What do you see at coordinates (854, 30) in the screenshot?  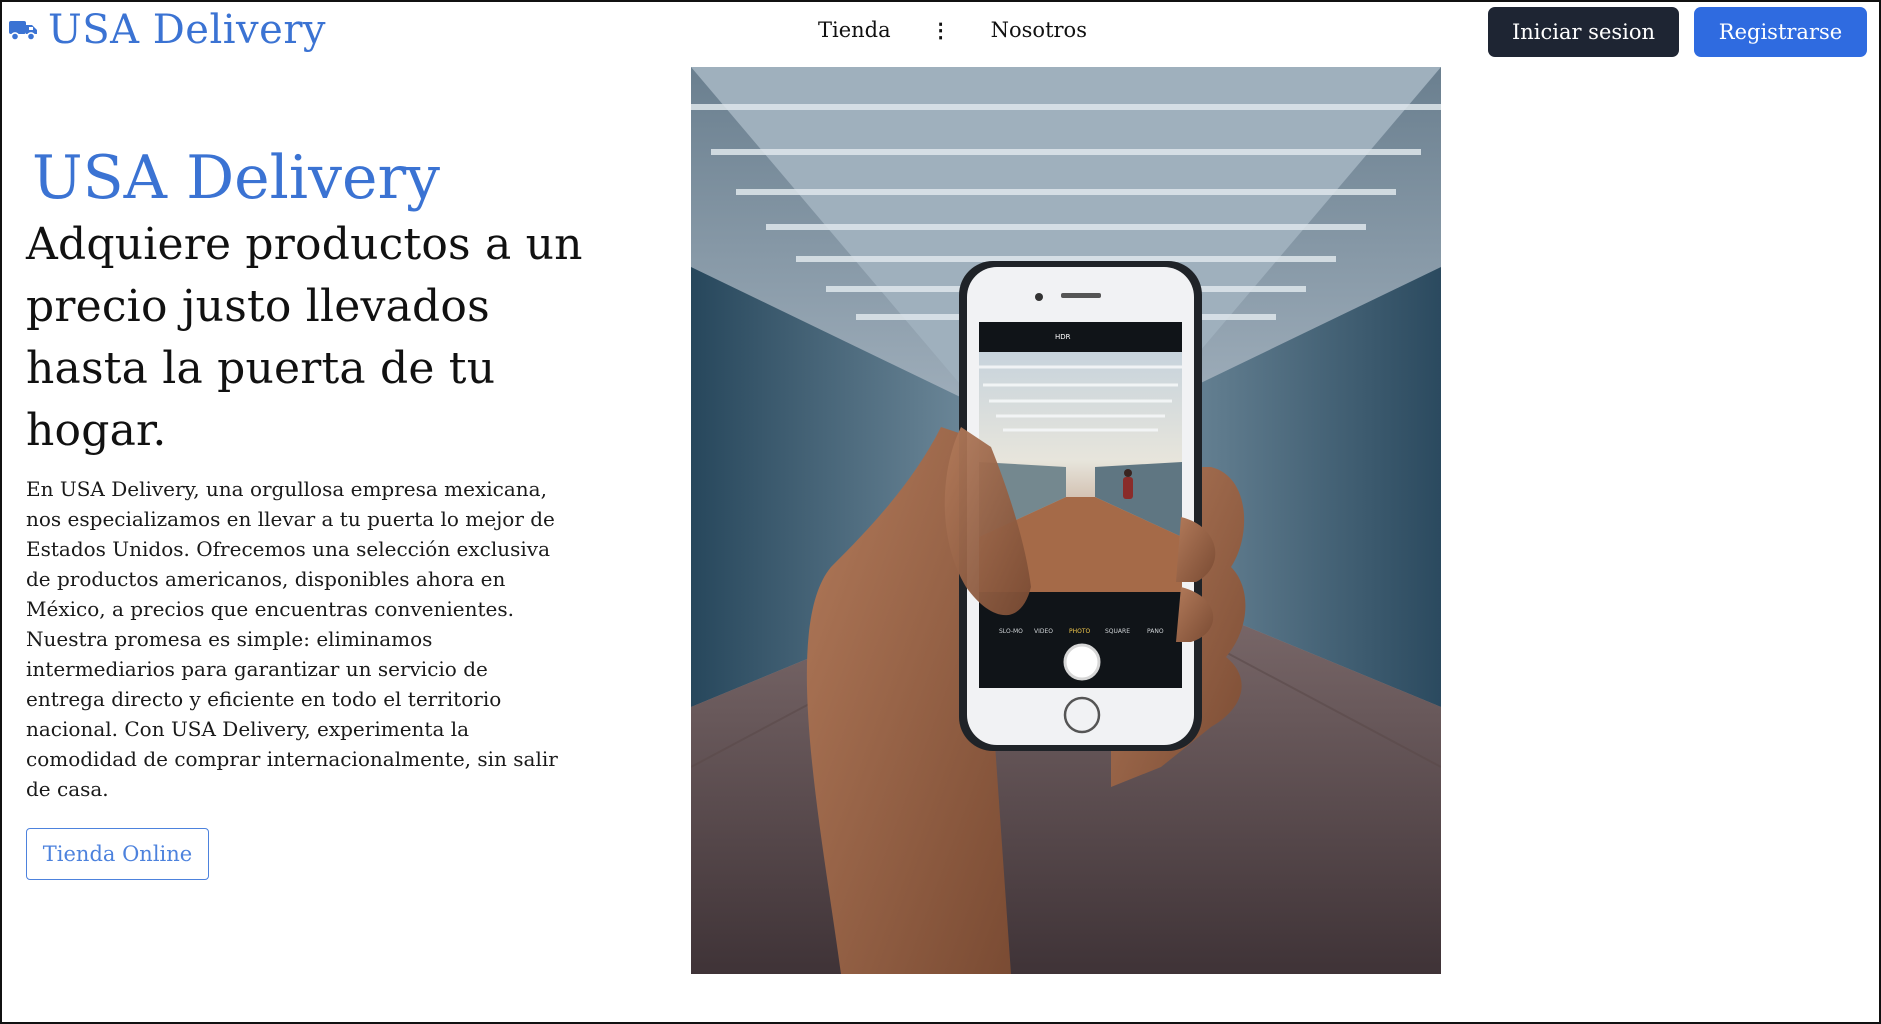 I see `nav-link-store: Tienda` at bounding box center [854, 30].